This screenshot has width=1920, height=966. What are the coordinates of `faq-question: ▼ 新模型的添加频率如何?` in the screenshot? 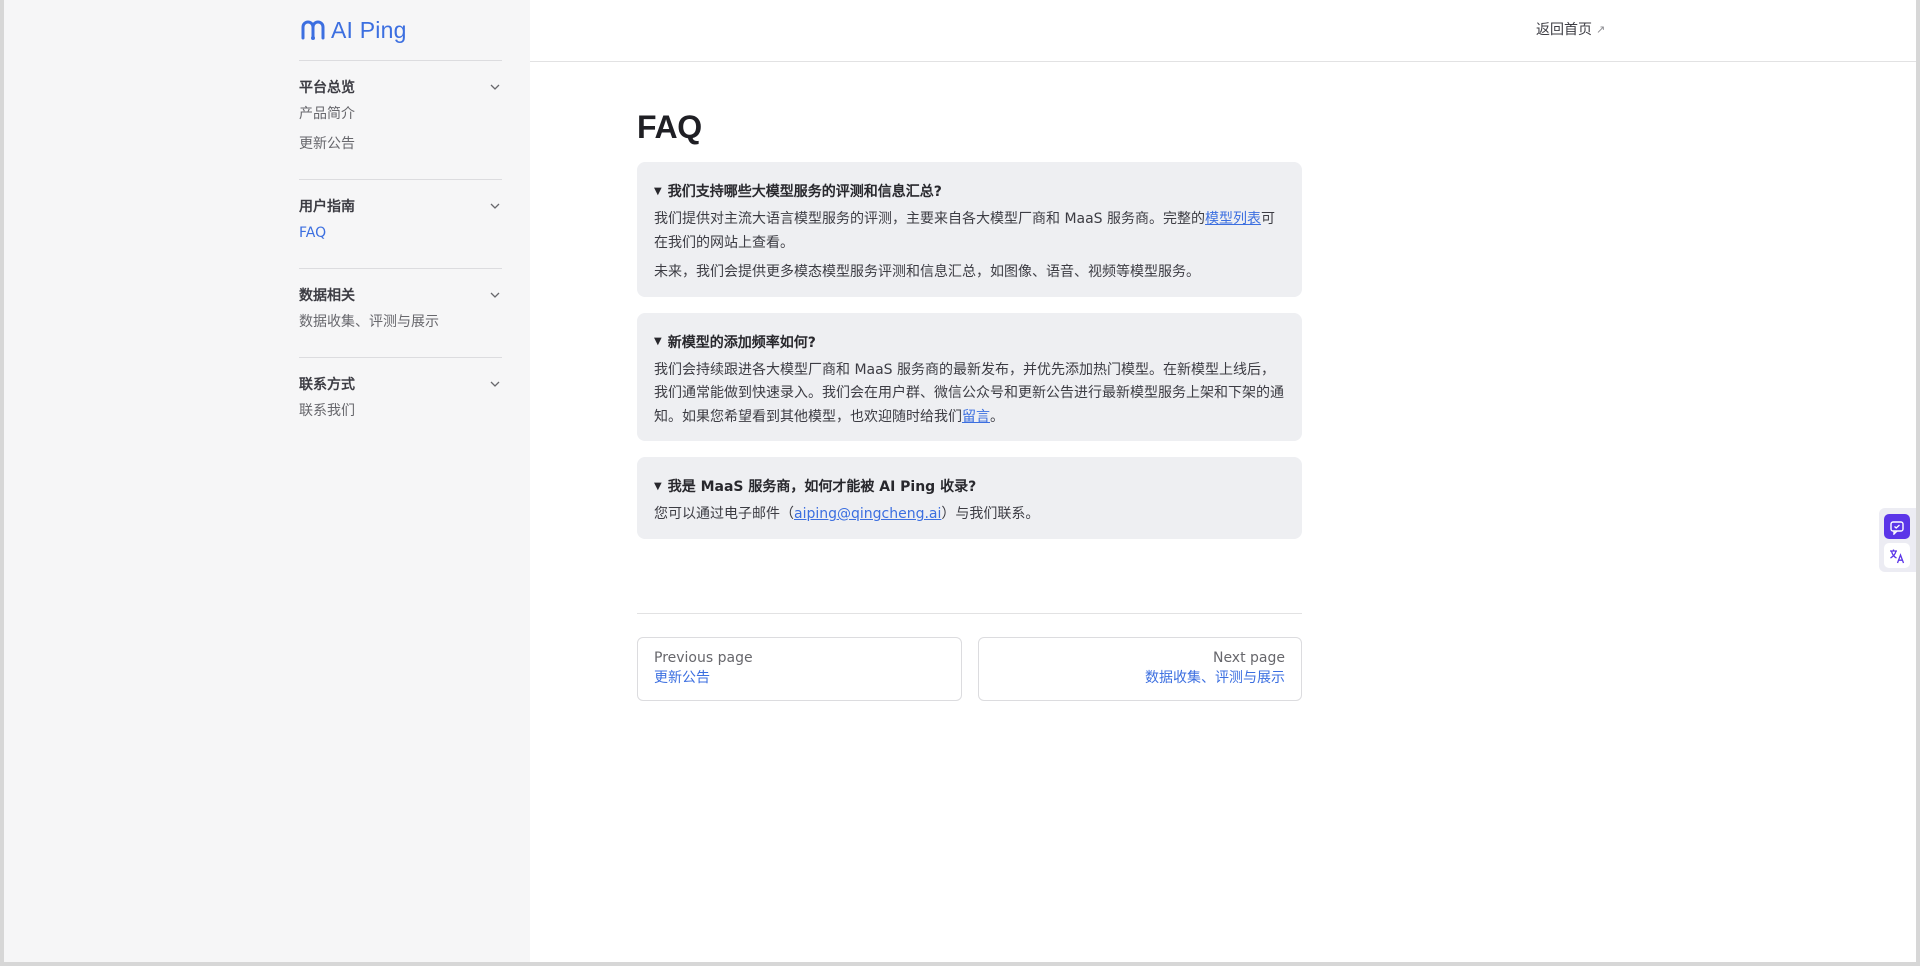 It's located at (969, 342).